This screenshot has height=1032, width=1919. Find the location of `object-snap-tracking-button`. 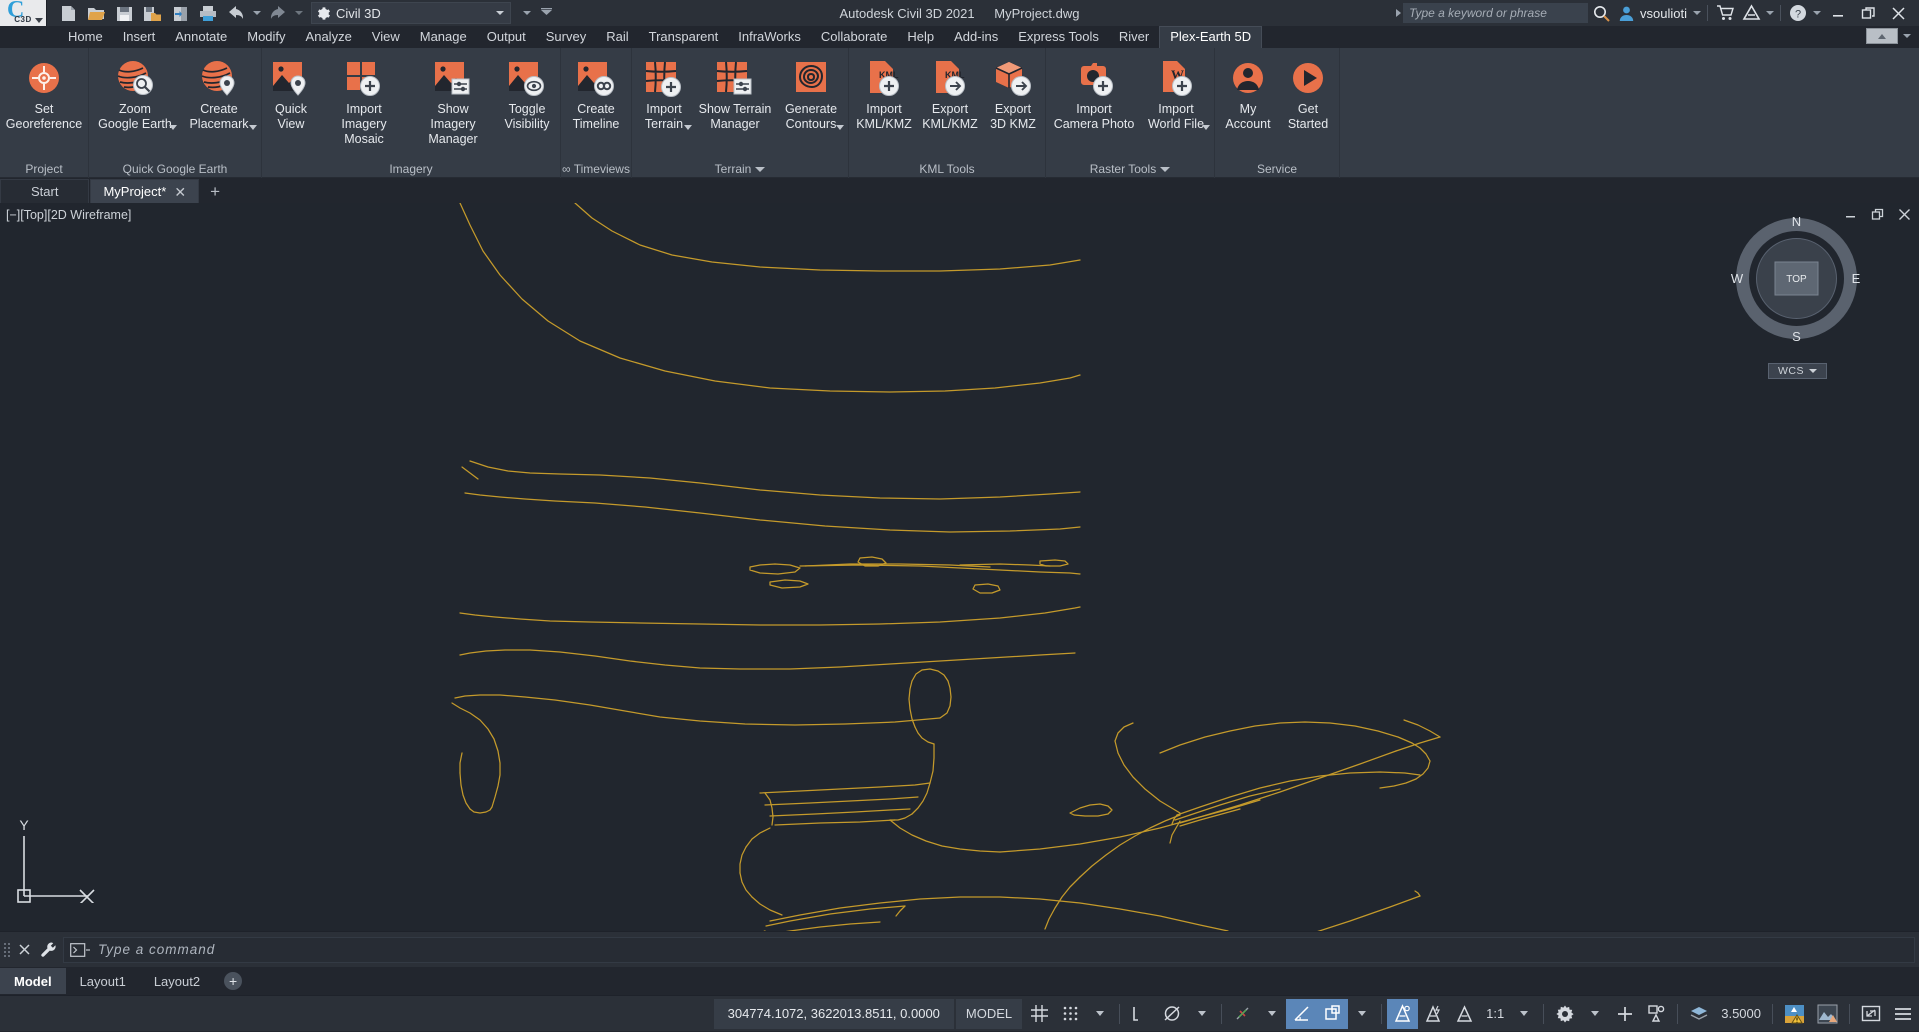

object-snap-tracking-button is located at coordinates (1333, 1013).